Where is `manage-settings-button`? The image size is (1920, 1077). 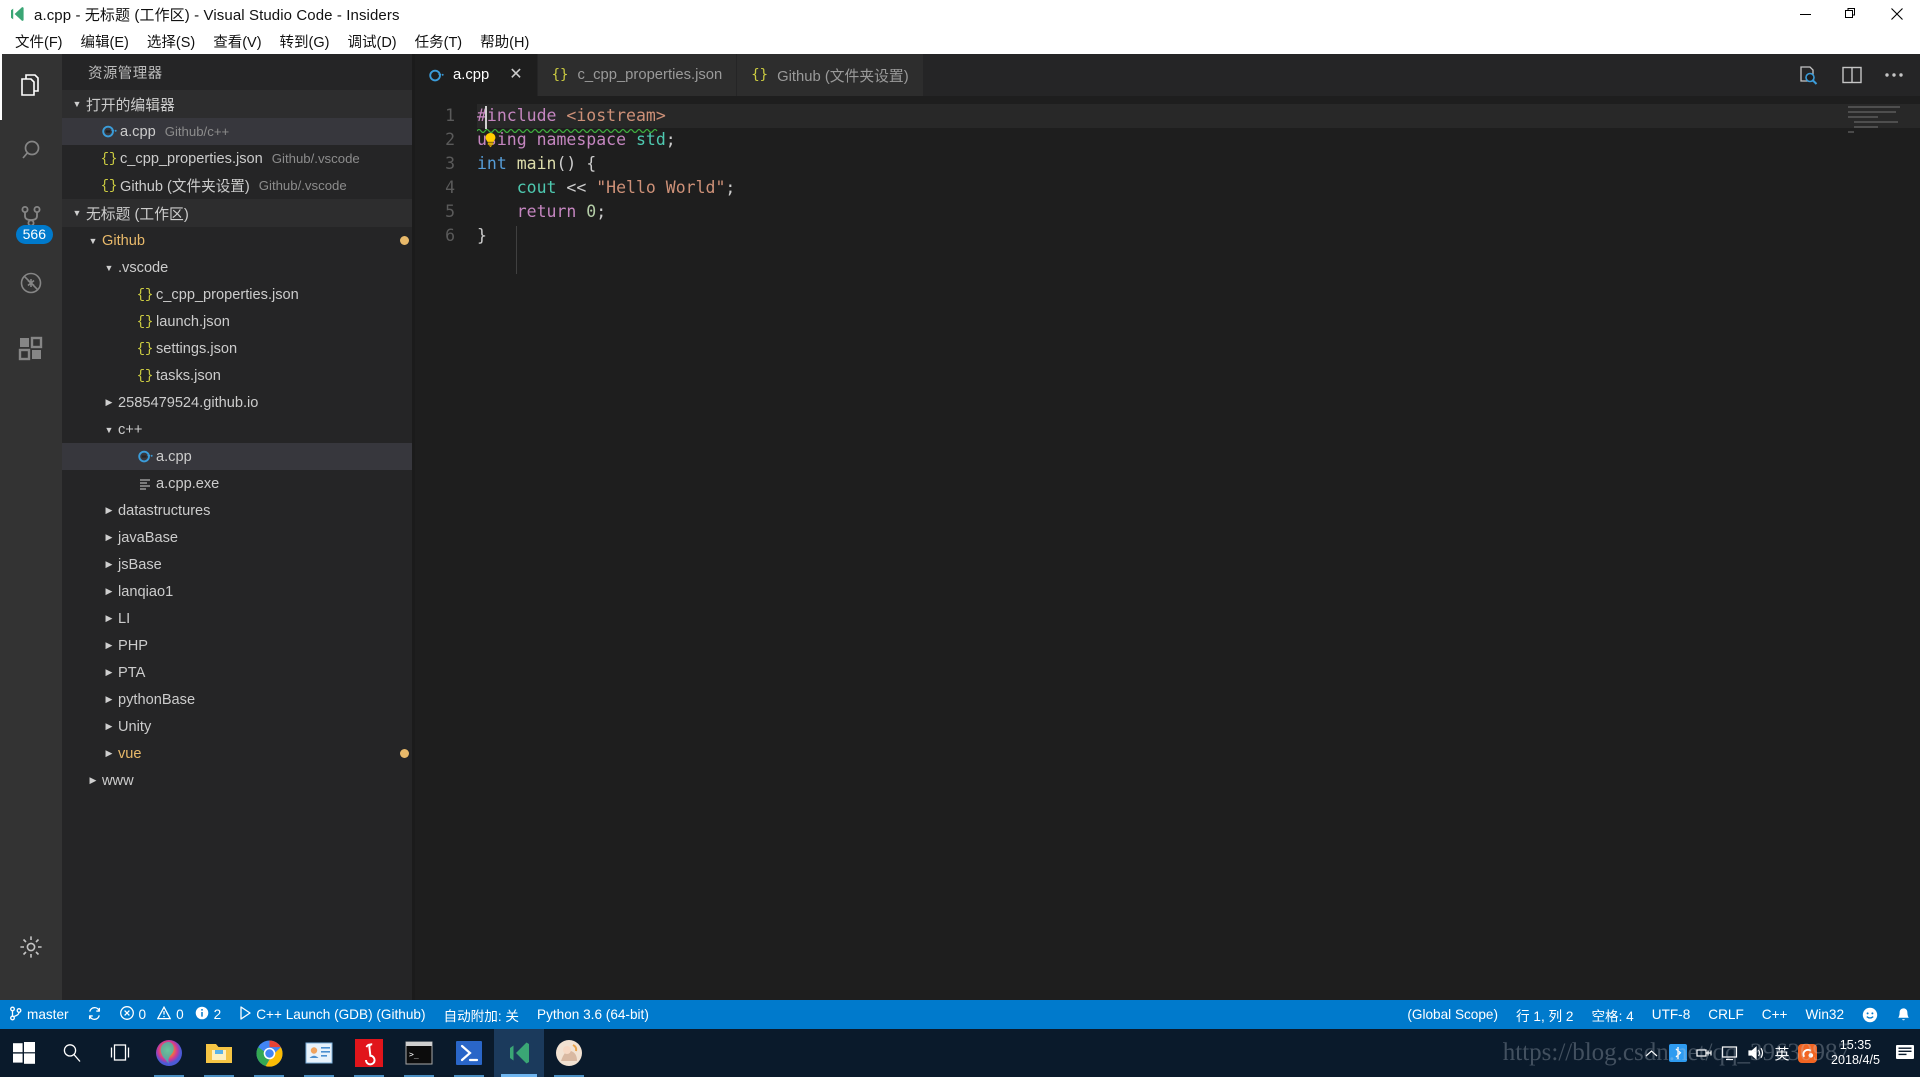 manage-settings-button is located at coordinates (31, 949).